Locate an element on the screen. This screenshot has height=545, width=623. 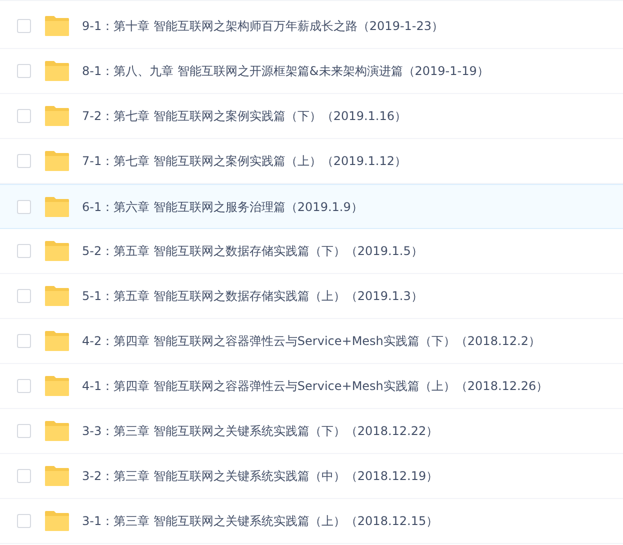
file-name: 8-1：第八、九章 智能互联网之开源框架篇&未来架构演进篇（2019-1-19） is located at coordinates (285, 71).